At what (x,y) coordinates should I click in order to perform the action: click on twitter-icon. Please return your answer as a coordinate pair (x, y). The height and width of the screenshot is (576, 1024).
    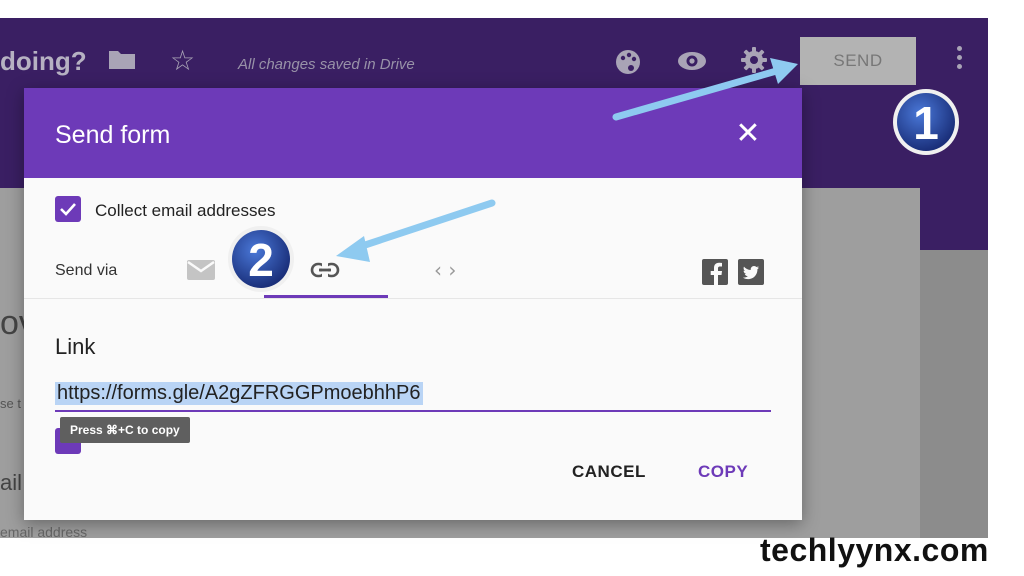
    Looking at the image, I should click on (751, 272).